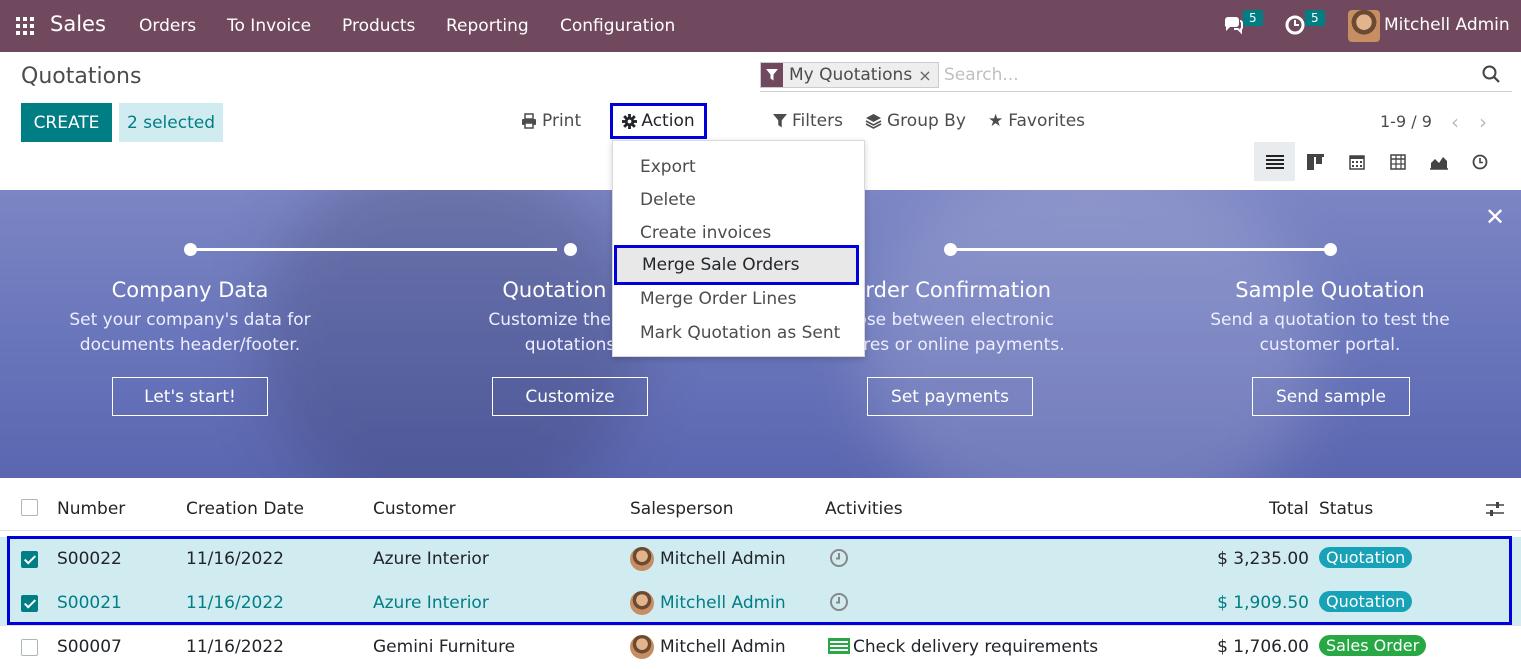 This screenshot has height=669, width=1521. I want to click on action-label: Action, so click(668, 121).